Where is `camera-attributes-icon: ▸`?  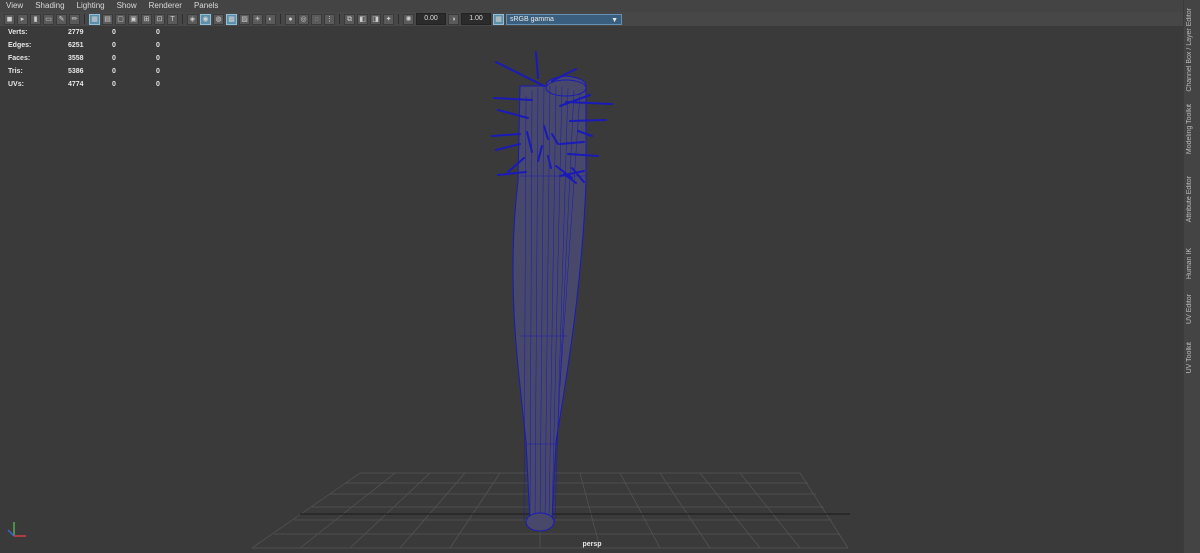 camera-attributes-icon: ▸ is located at coordinates (22, 19).